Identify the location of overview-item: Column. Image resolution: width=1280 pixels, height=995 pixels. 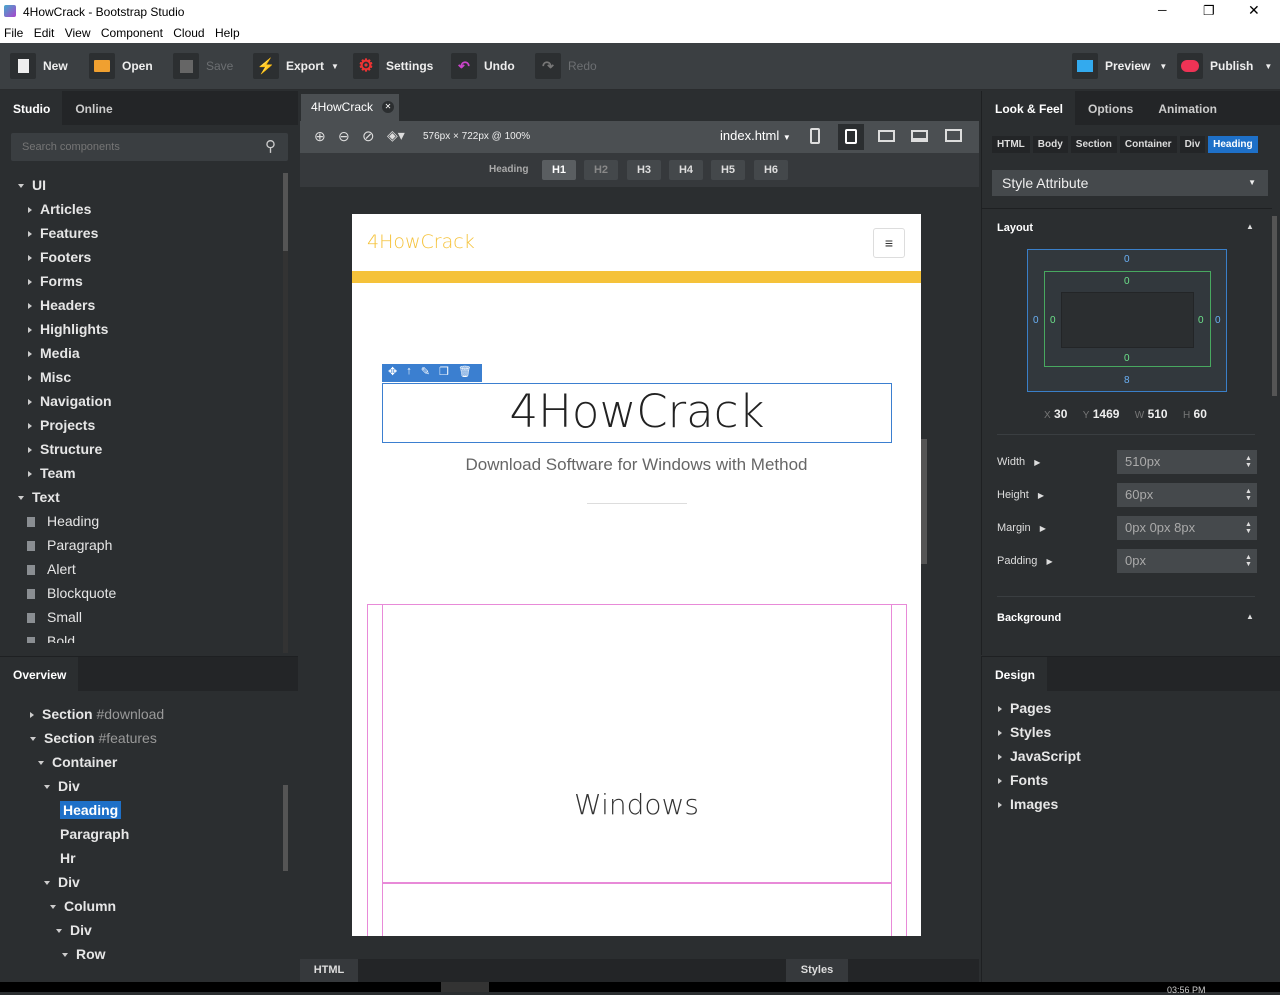
(83, 906).